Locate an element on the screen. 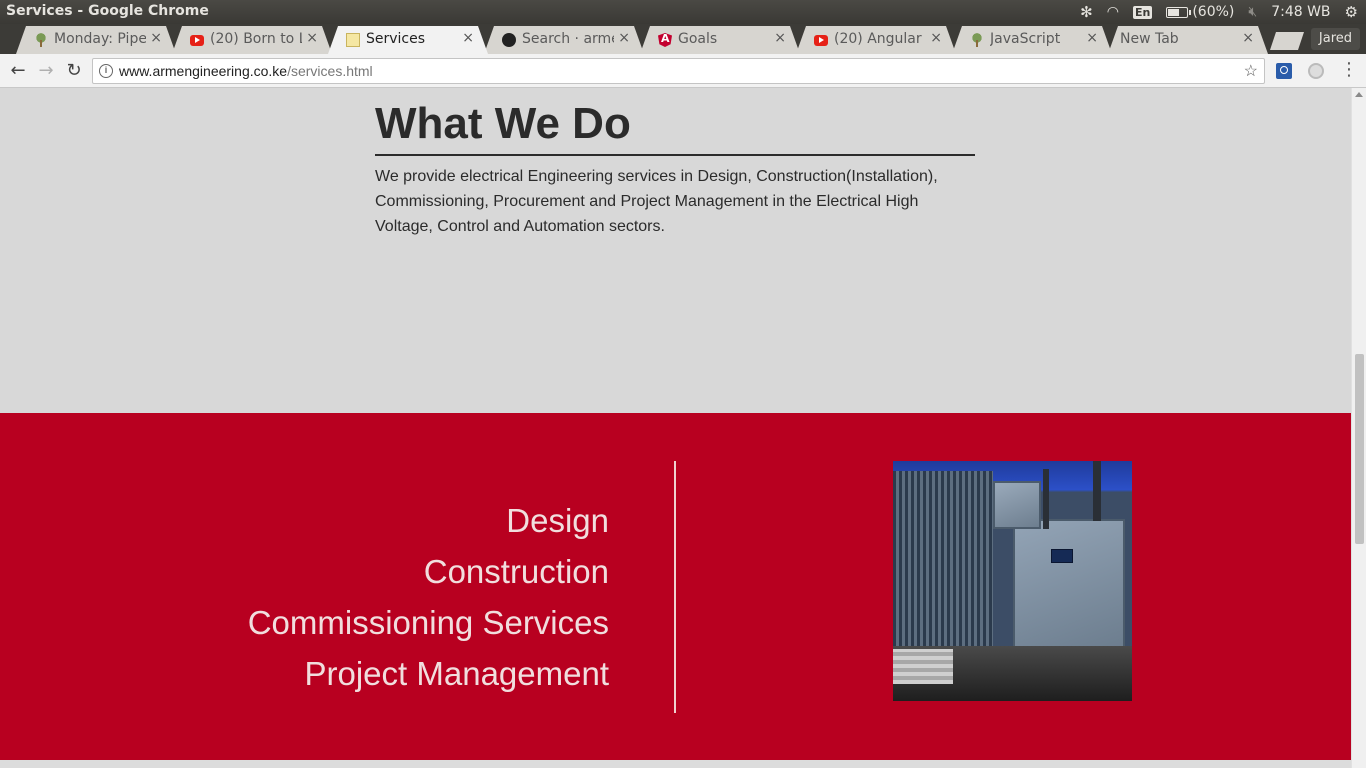 This screenshot has width=1366, height=768. service-item-construction: Construction is located at coordinates (516, 571).